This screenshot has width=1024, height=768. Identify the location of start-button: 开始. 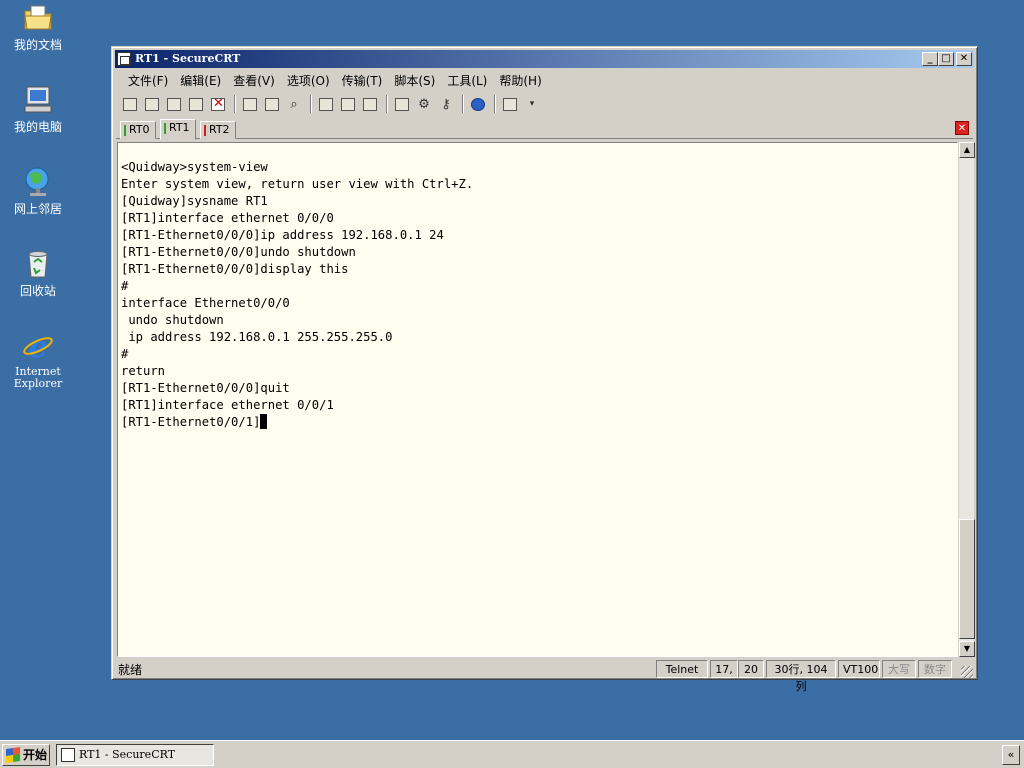
(26, 755).